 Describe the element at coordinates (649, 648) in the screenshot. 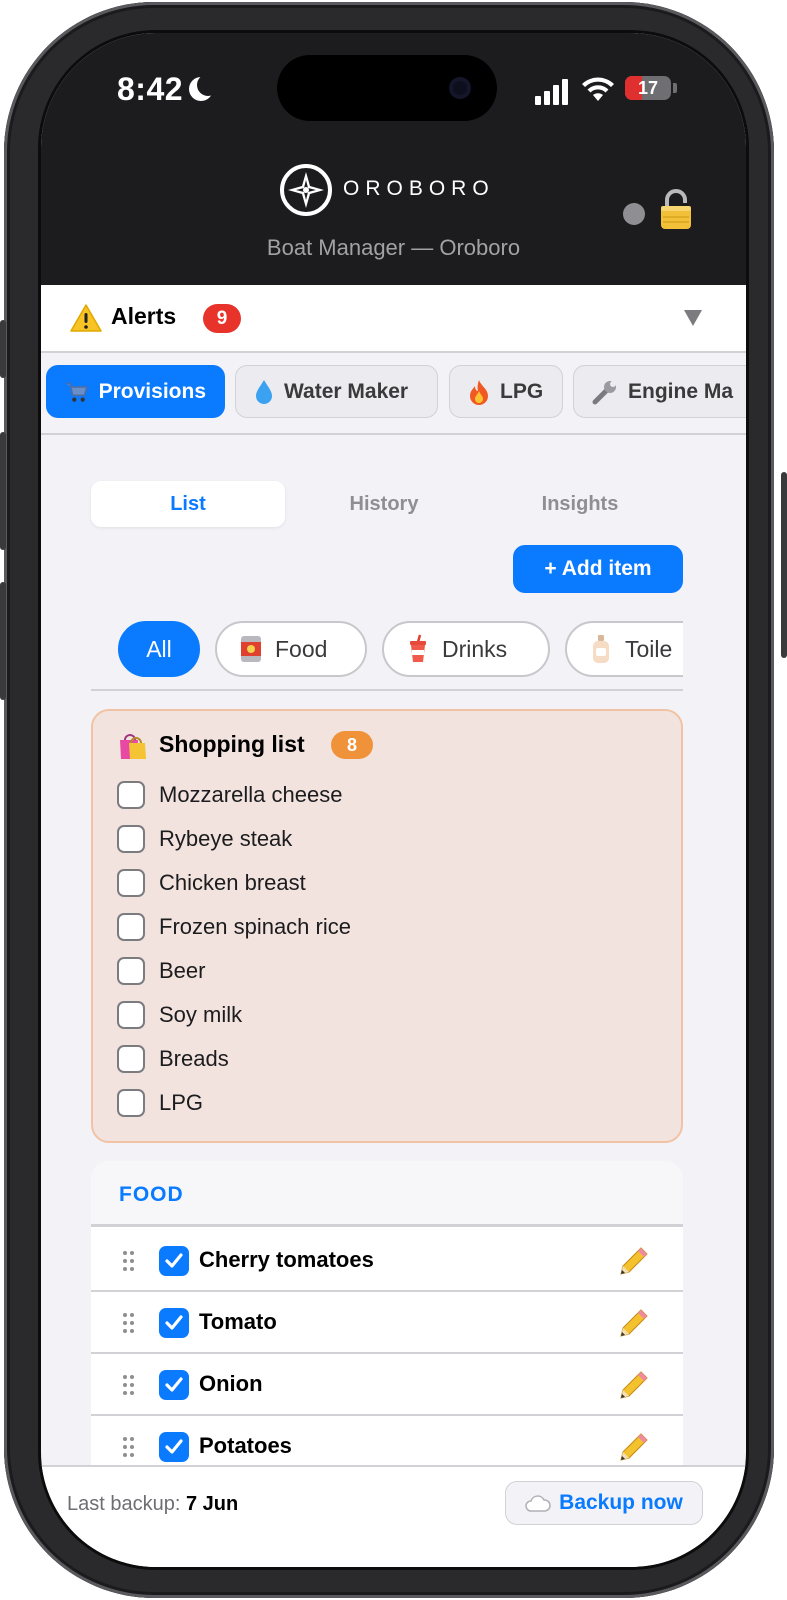

I see `chip-toiletries-label: Toile` at that location.